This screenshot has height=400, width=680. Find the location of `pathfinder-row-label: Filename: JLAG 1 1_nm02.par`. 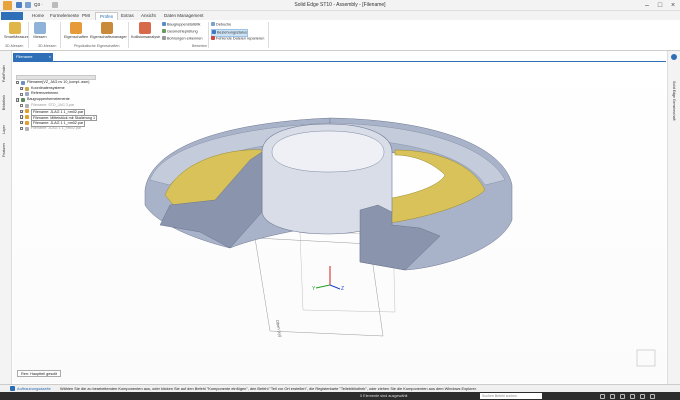

pathfinder-row-label: Filename: JLAG 1 1_nm02.par is located at coordinates (56, 127).